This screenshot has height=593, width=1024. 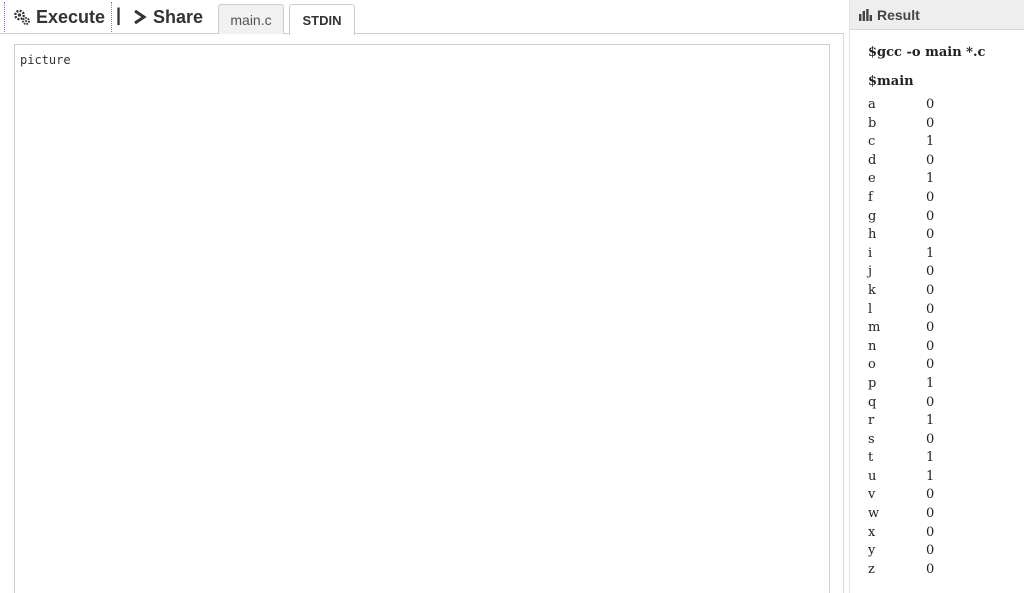 What do you see at coordinates (422, 17) in the screenshot?
I see `toolbar: Execute | Share main.c STDIN` at bounding box center [422, 17].